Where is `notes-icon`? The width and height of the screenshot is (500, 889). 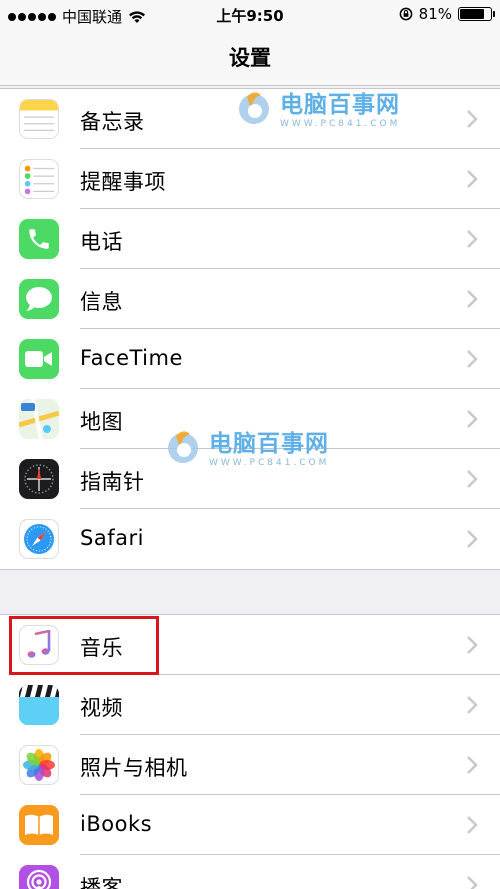
notes-icon is located at coordinates (39, 119).